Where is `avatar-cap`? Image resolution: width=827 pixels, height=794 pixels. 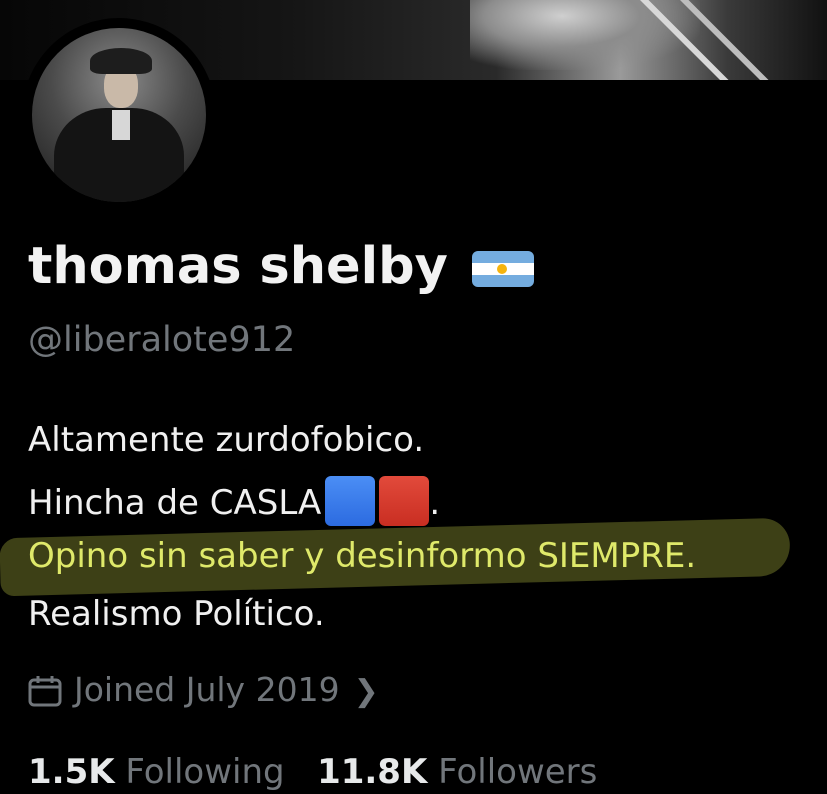
avatar-cap is located at coordinates (121, 61).